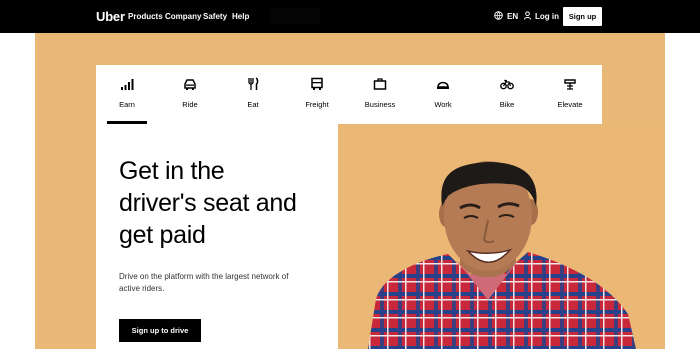  I want to click on login-link: Log in, so click(547, 16).